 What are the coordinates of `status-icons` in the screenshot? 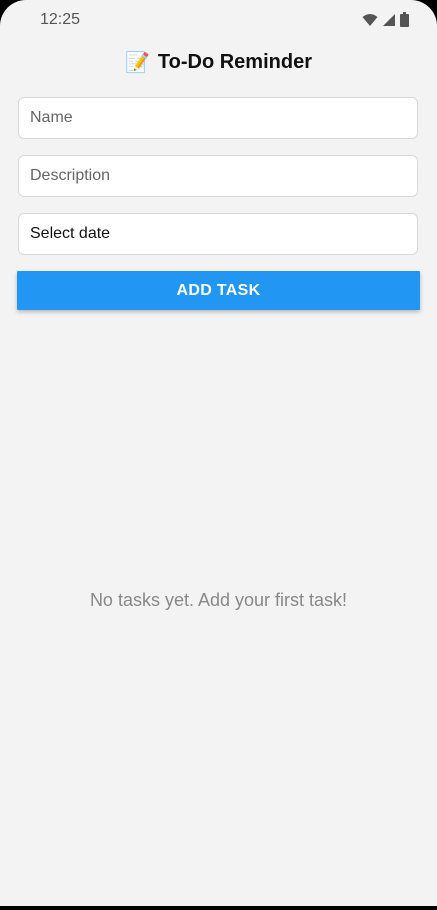 It's located at (385, 19).